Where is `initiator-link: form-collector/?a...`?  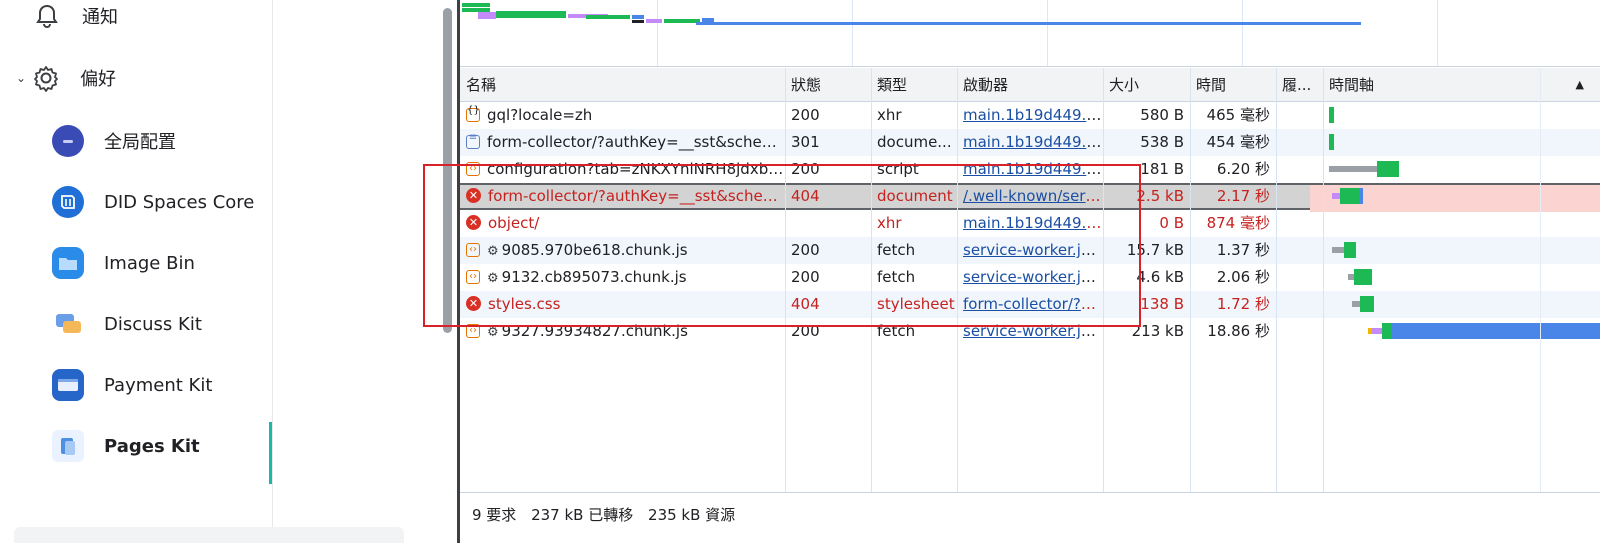 initiator-link: form-collector/?a... is located at coordinates (1033, 304).